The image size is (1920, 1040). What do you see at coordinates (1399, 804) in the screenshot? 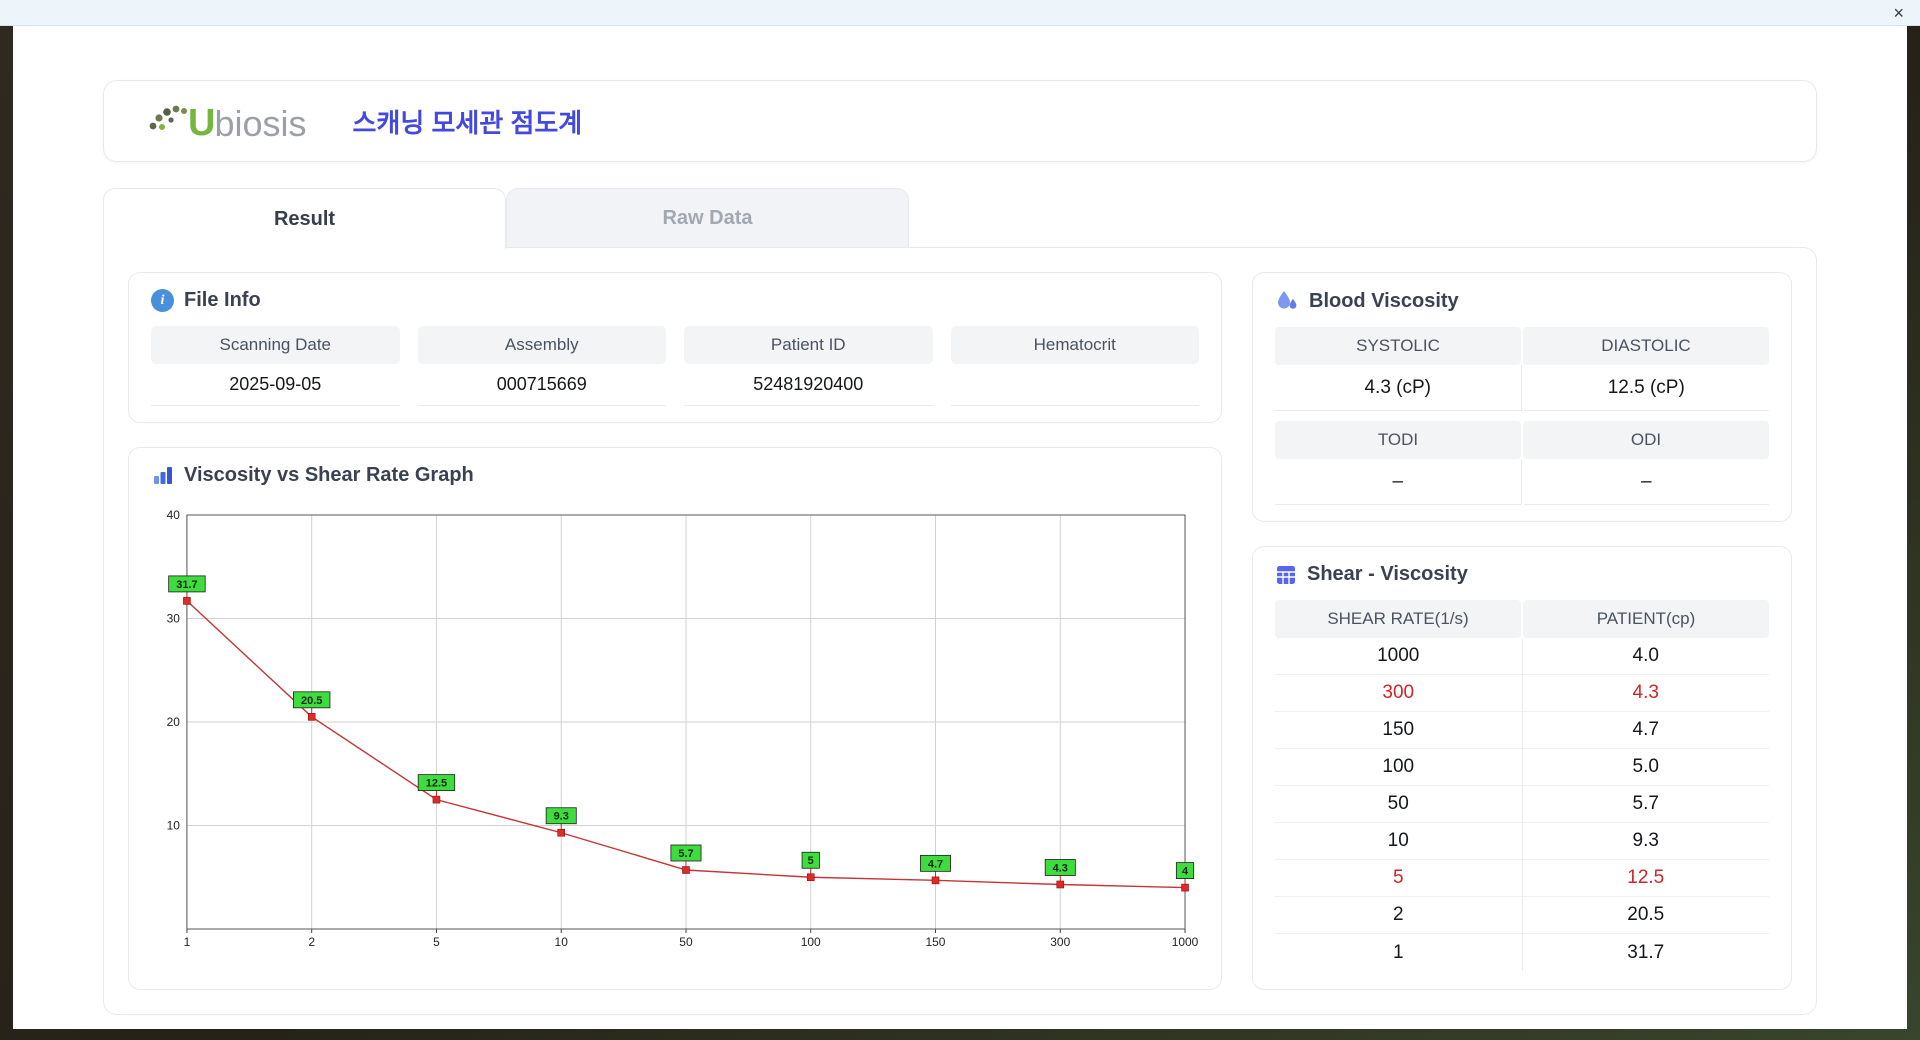
I see `sv-shear: 50` at bounding box center [1399, 804].